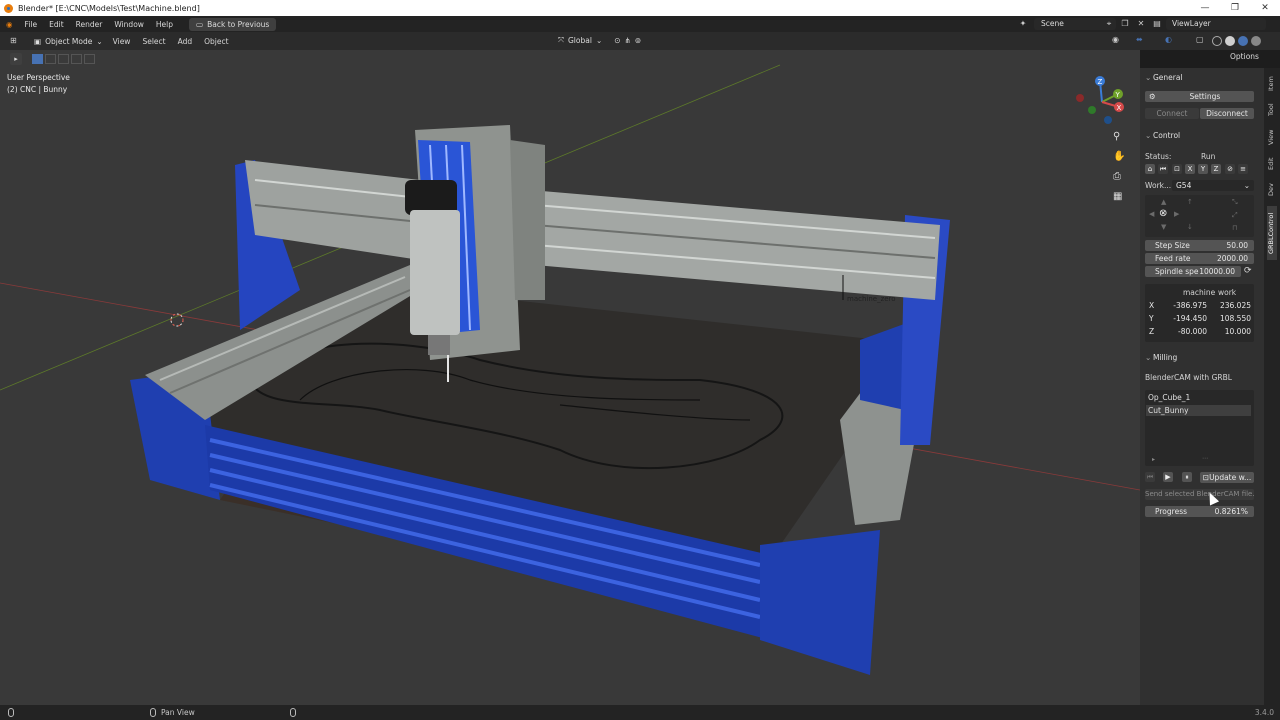 The image size is (1280, 720). Describe the element at coordinates (871, 299) in the screenshot. I see `machine-zero-label: machine_zero` at that location.